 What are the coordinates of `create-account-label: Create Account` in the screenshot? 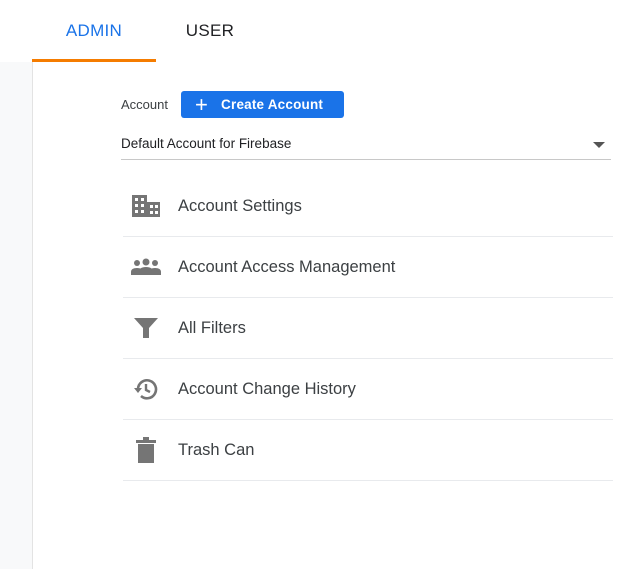 It's located at (272, 104).